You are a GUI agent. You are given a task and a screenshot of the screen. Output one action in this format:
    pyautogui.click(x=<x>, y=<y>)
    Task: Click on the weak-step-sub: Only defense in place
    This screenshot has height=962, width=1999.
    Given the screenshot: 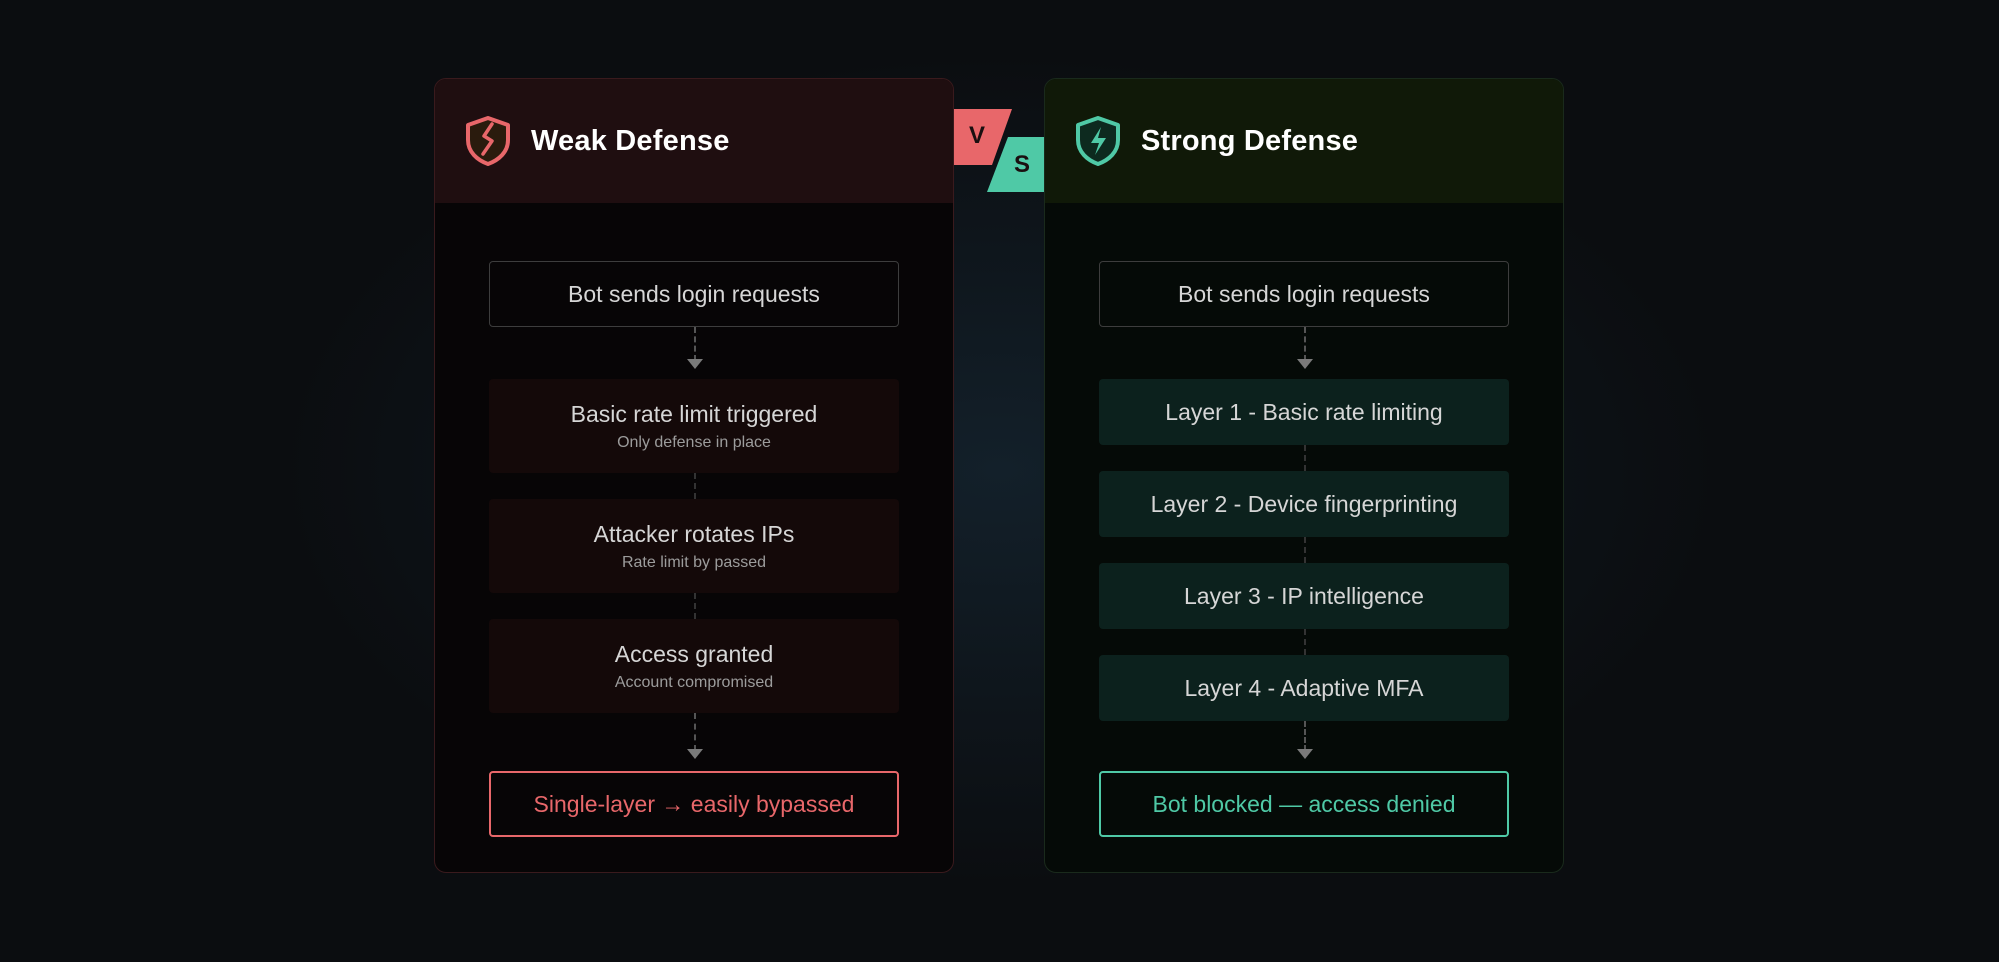 What is the action you would take?
    pyautogui.click(x=694, y=442)
    